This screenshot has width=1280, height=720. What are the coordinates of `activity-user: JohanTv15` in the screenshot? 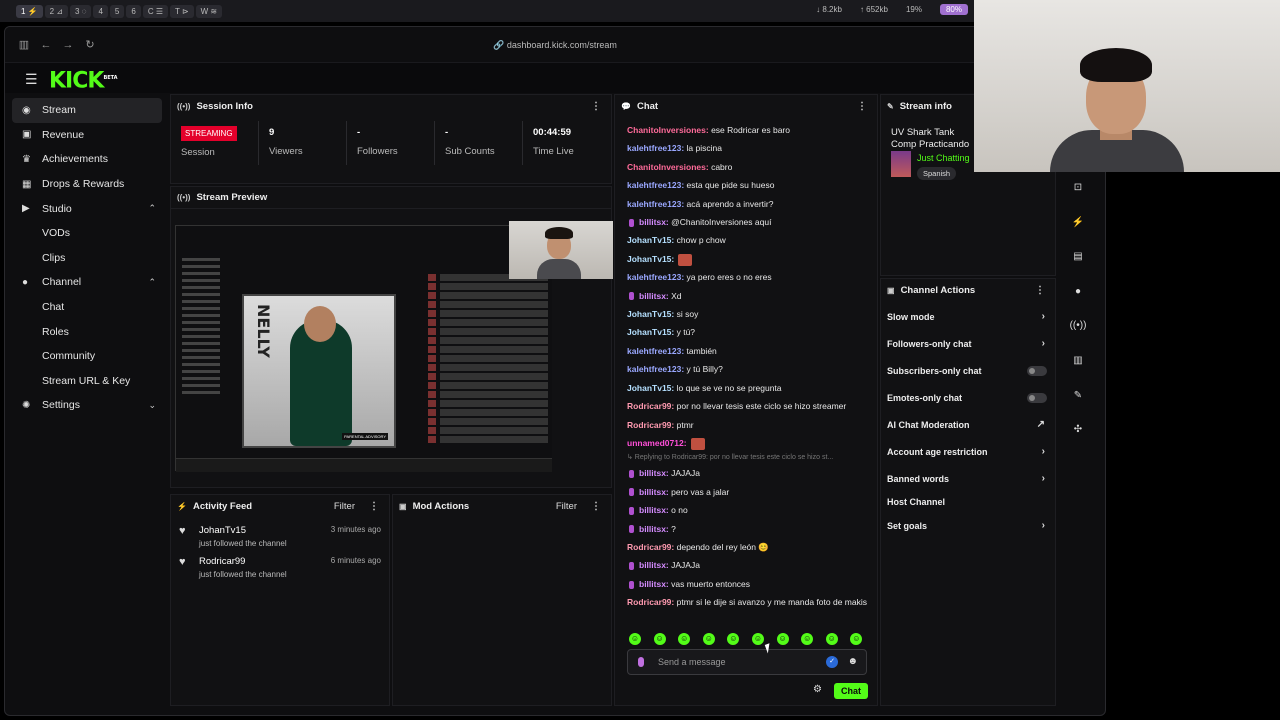 It's located at (243, 530).